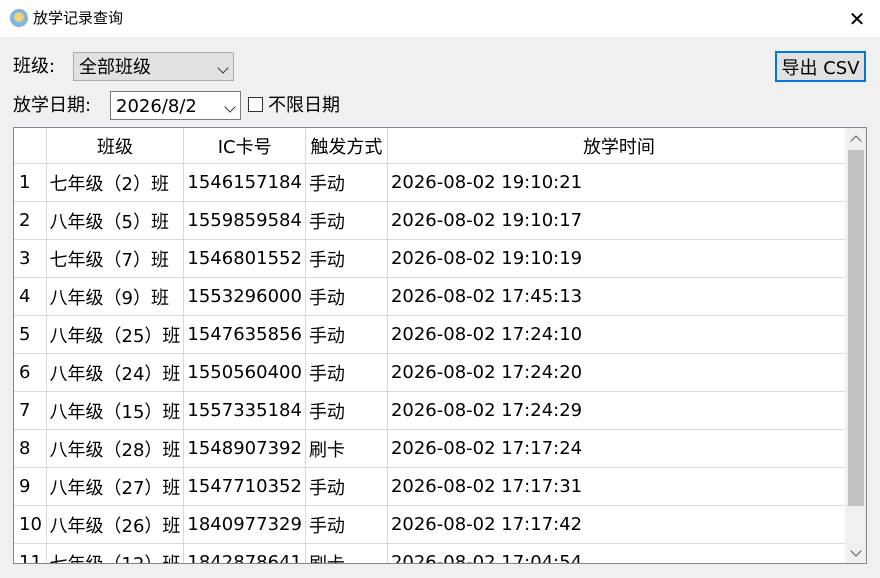  I want to click on table-row: 2 八年级（5）班 1559859584 手动 2026-08-02 19:10:17, so click(432, 220).